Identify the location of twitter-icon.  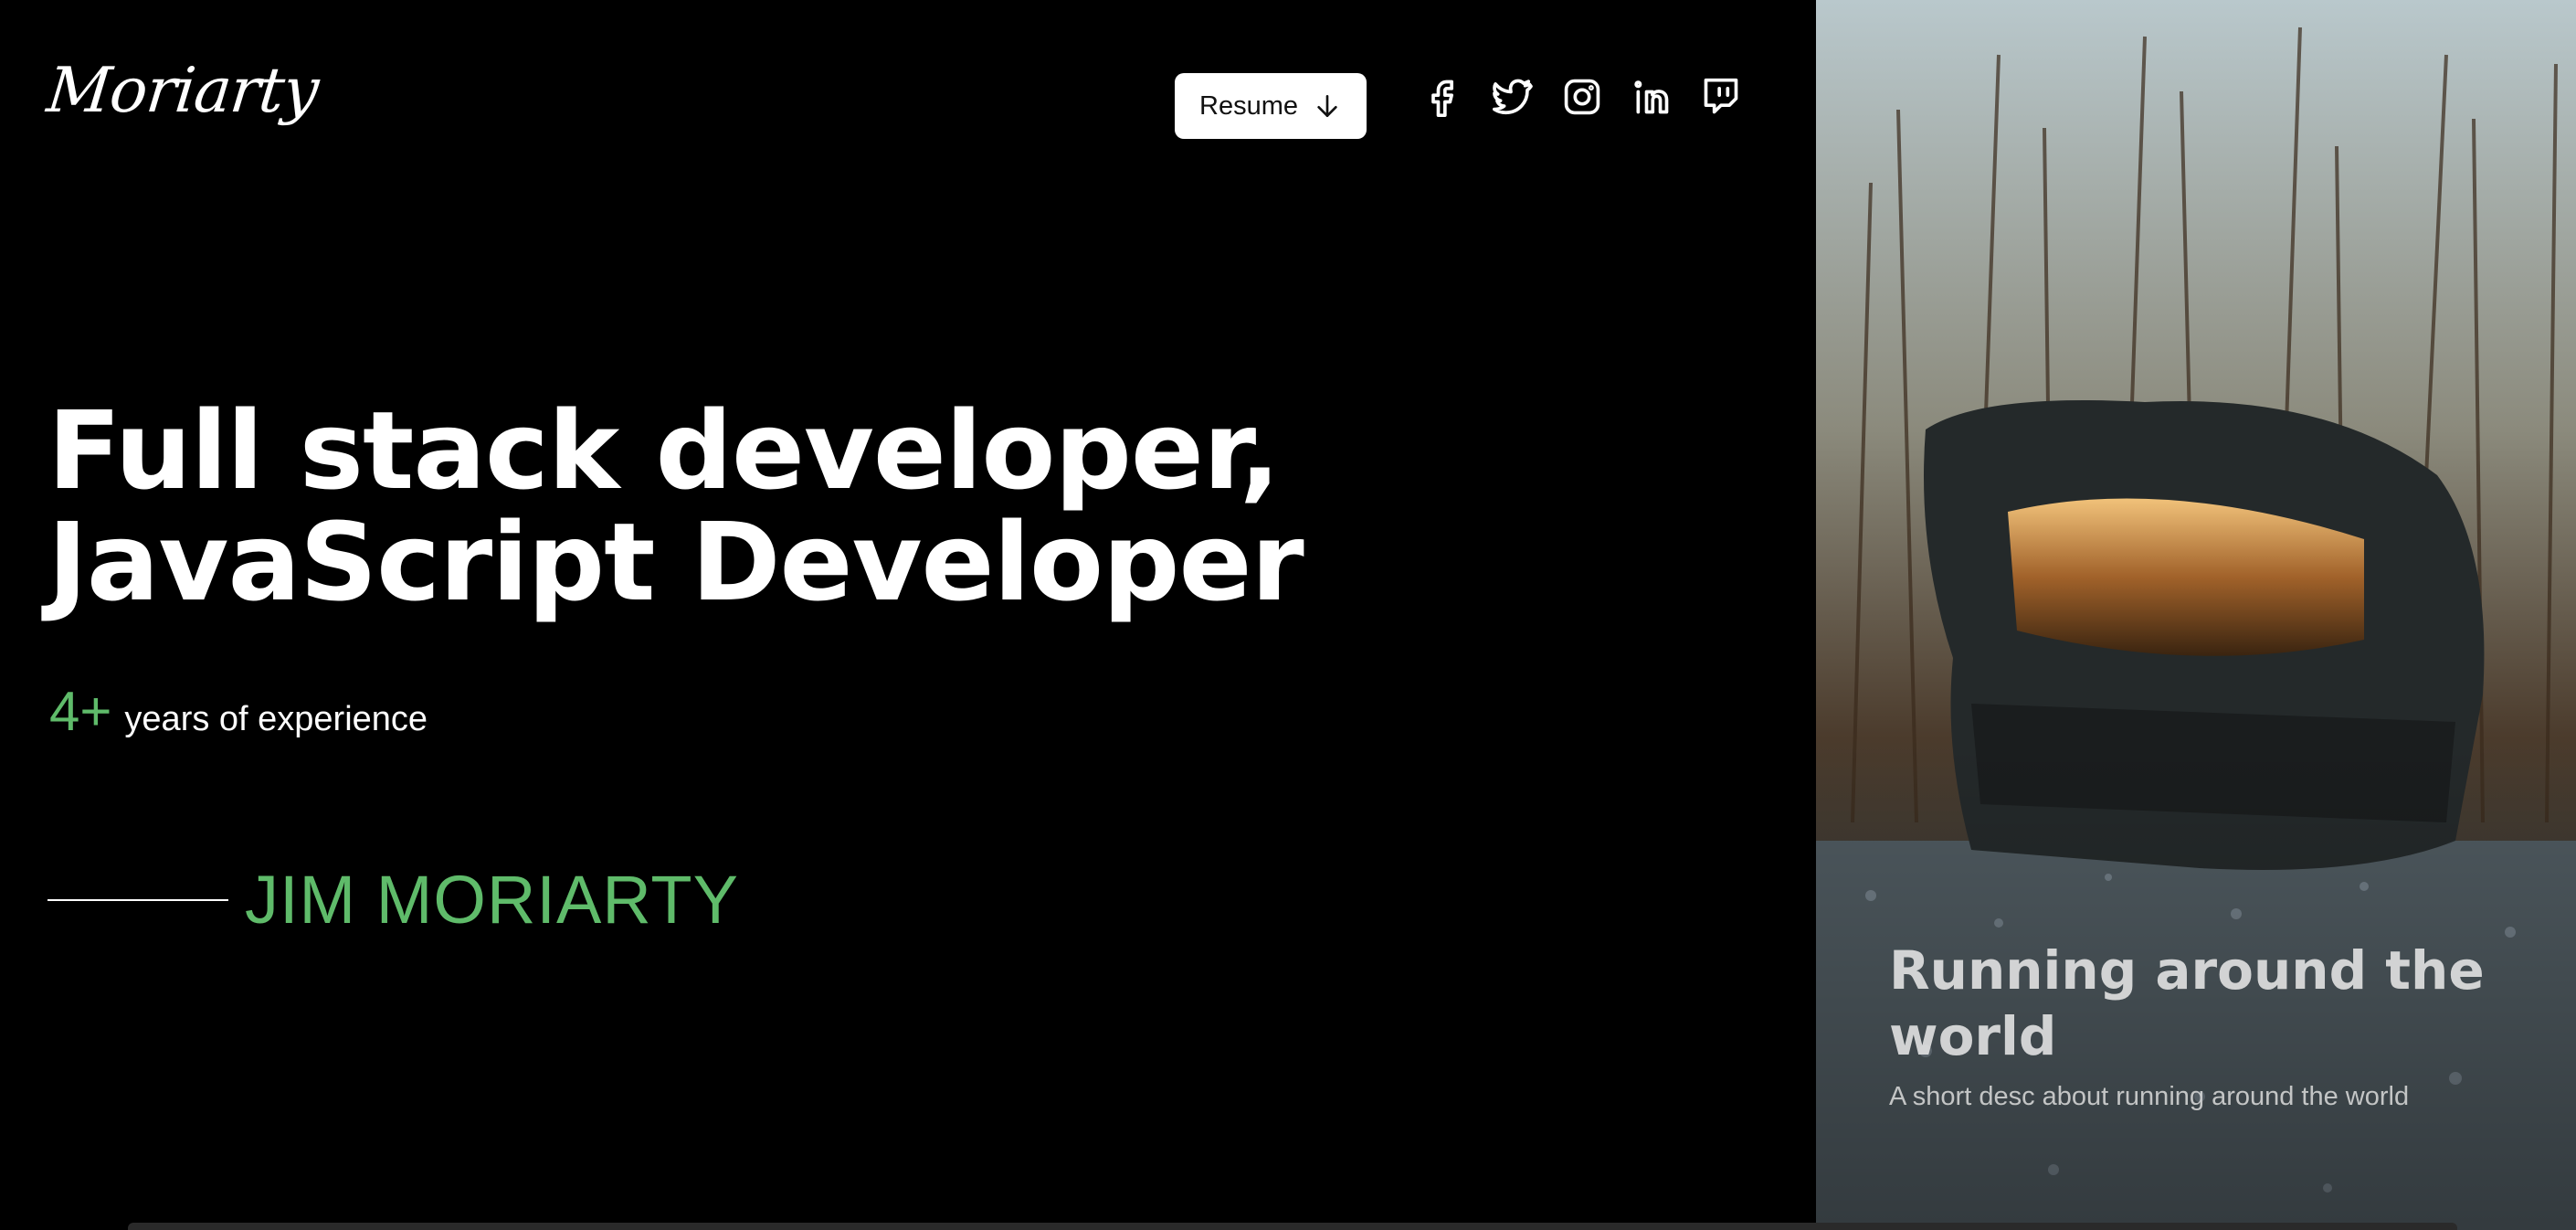
(1513, 97).